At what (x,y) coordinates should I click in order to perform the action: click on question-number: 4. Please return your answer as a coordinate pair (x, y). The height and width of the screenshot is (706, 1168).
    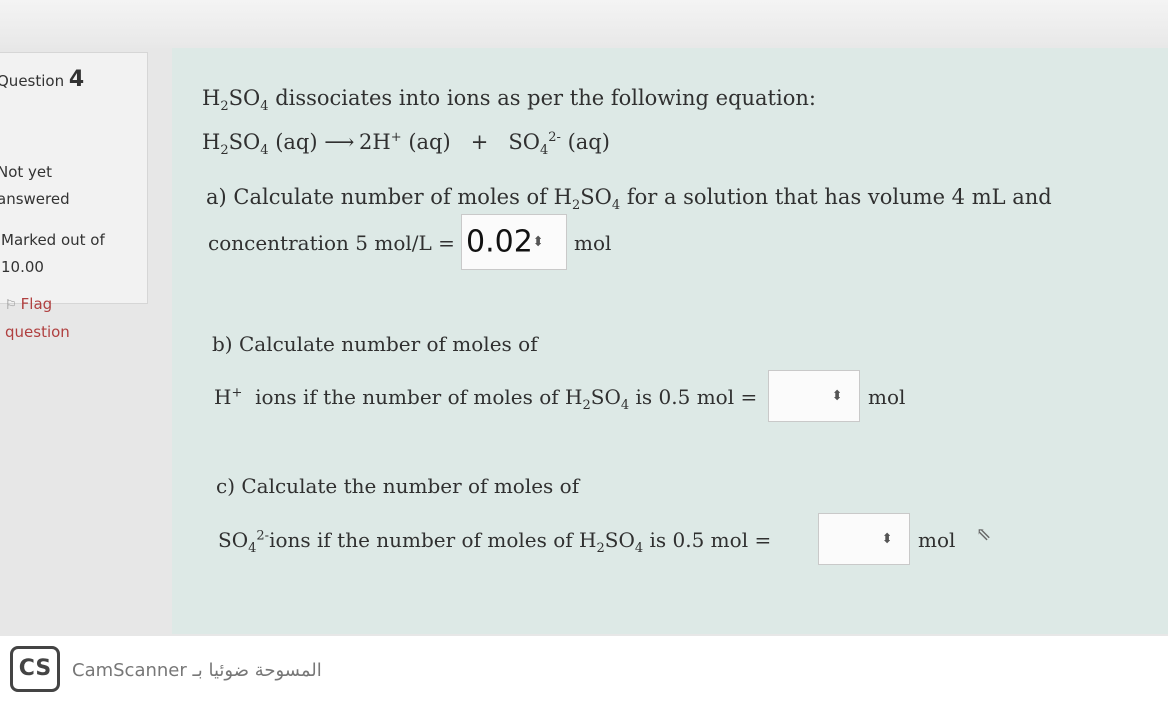
    Looking at the image, I should click on (76, 79).